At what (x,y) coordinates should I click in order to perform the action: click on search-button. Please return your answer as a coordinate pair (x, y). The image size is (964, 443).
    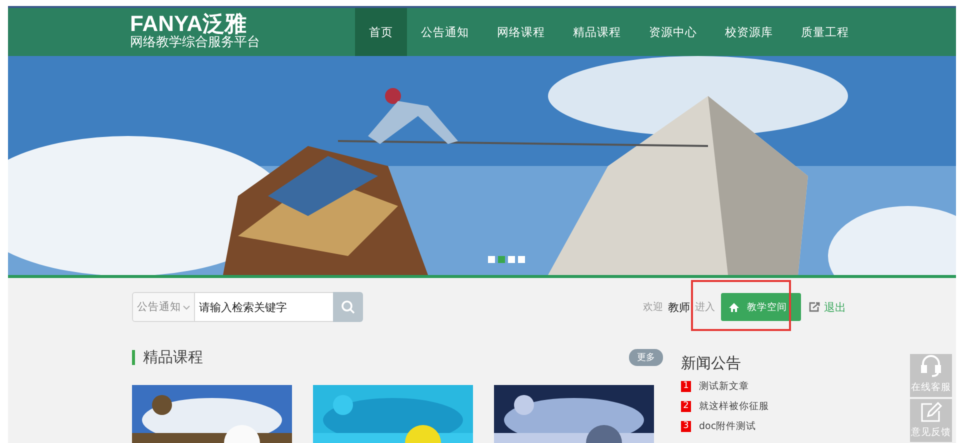
    Looking at the image, I should click on (348, 307).